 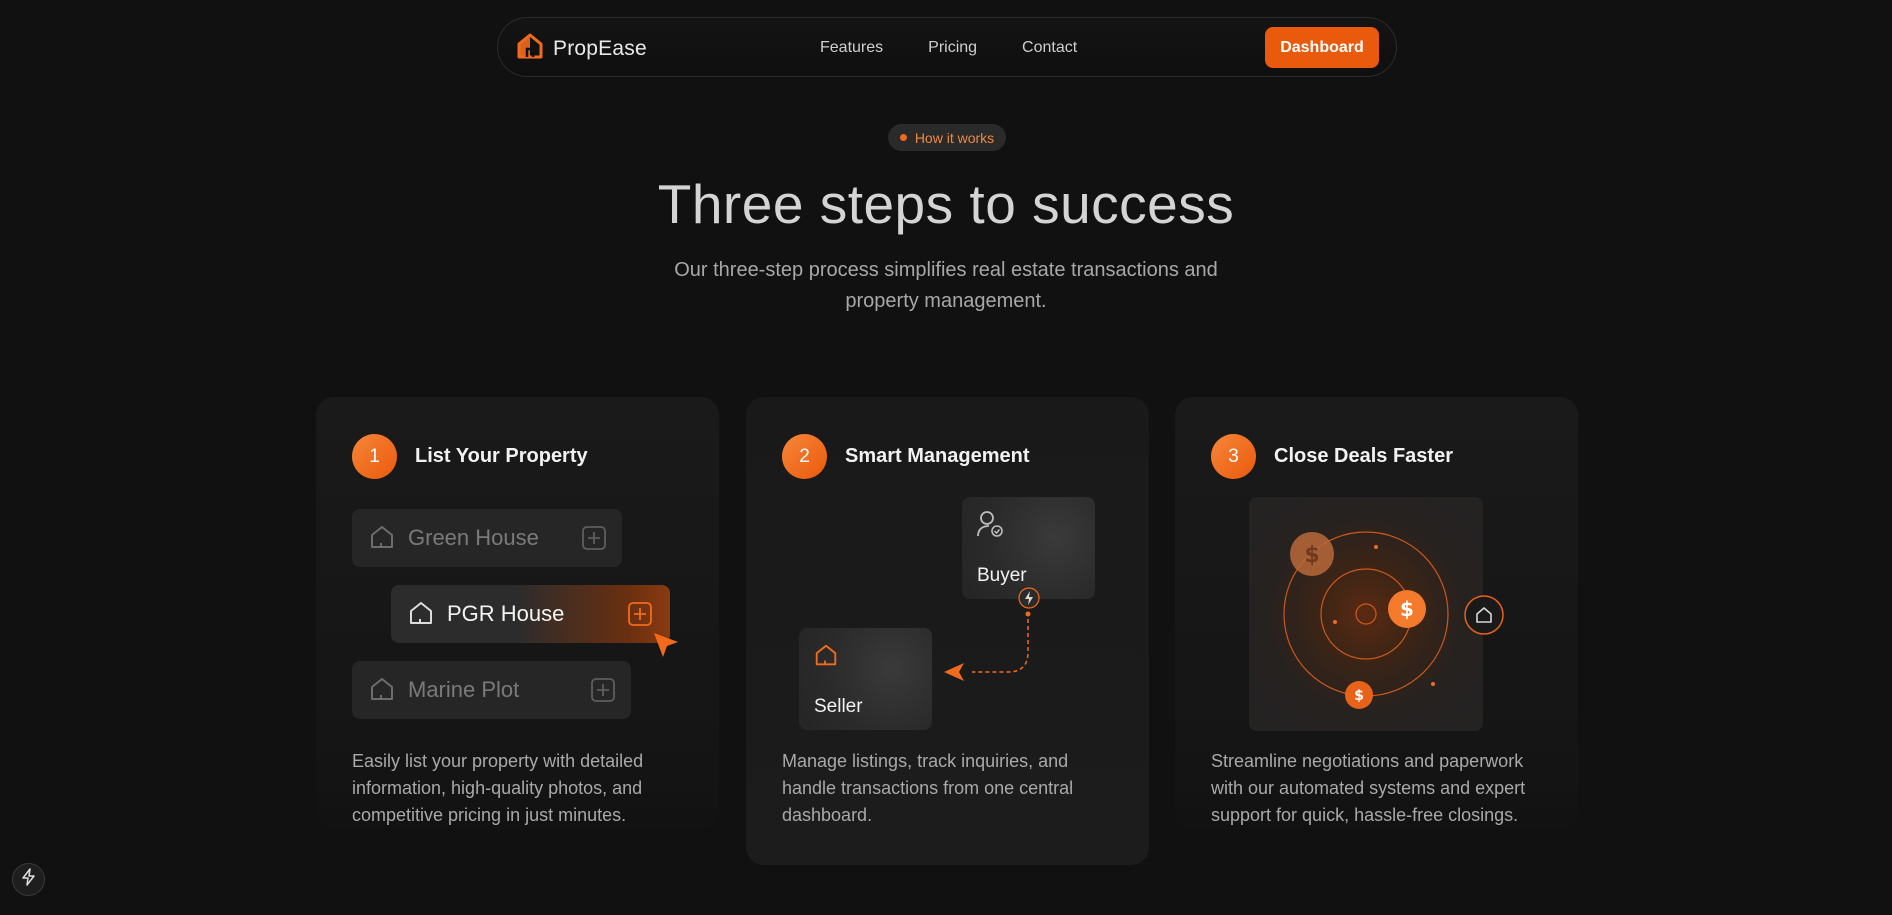 I want to click on badge-dot-icon, so click(x=903, y=137).